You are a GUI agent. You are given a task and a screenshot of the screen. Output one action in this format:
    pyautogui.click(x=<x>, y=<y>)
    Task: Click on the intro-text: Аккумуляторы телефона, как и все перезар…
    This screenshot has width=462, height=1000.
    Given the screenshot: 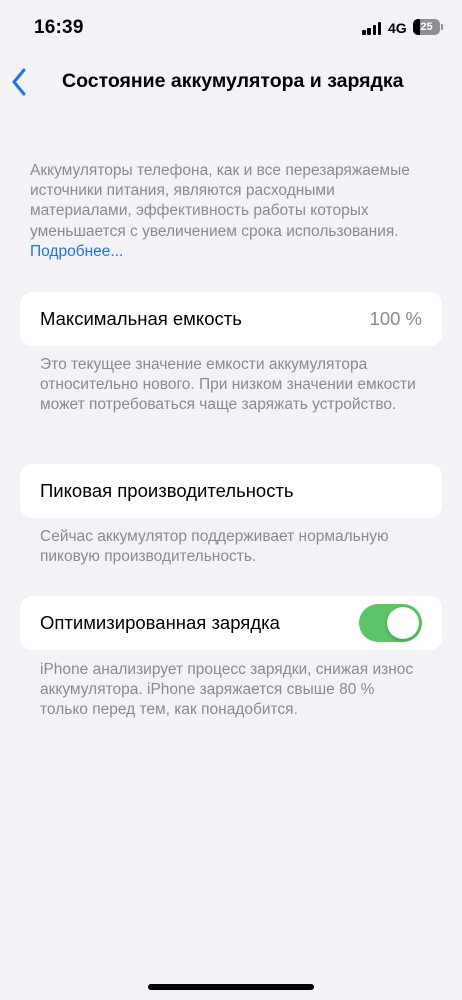 What is the action you would take?
    pyautogui.click(x=220, y=201)
    